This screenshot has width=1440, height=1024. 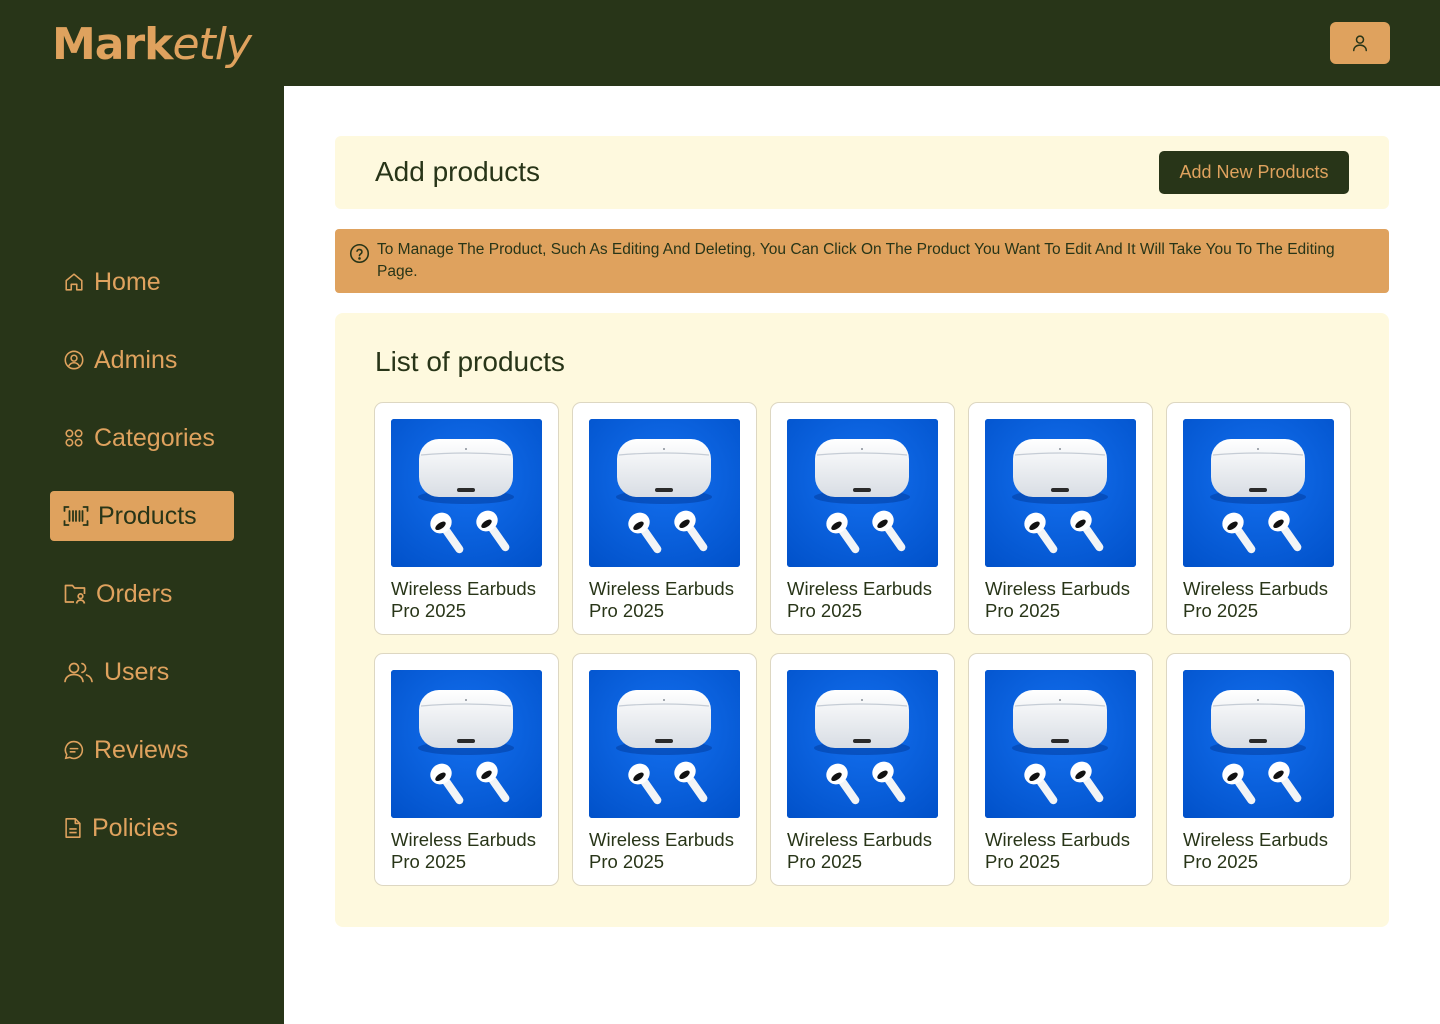 I want to click on sidebar-item-label: Admins, so click(x=136, y=359).